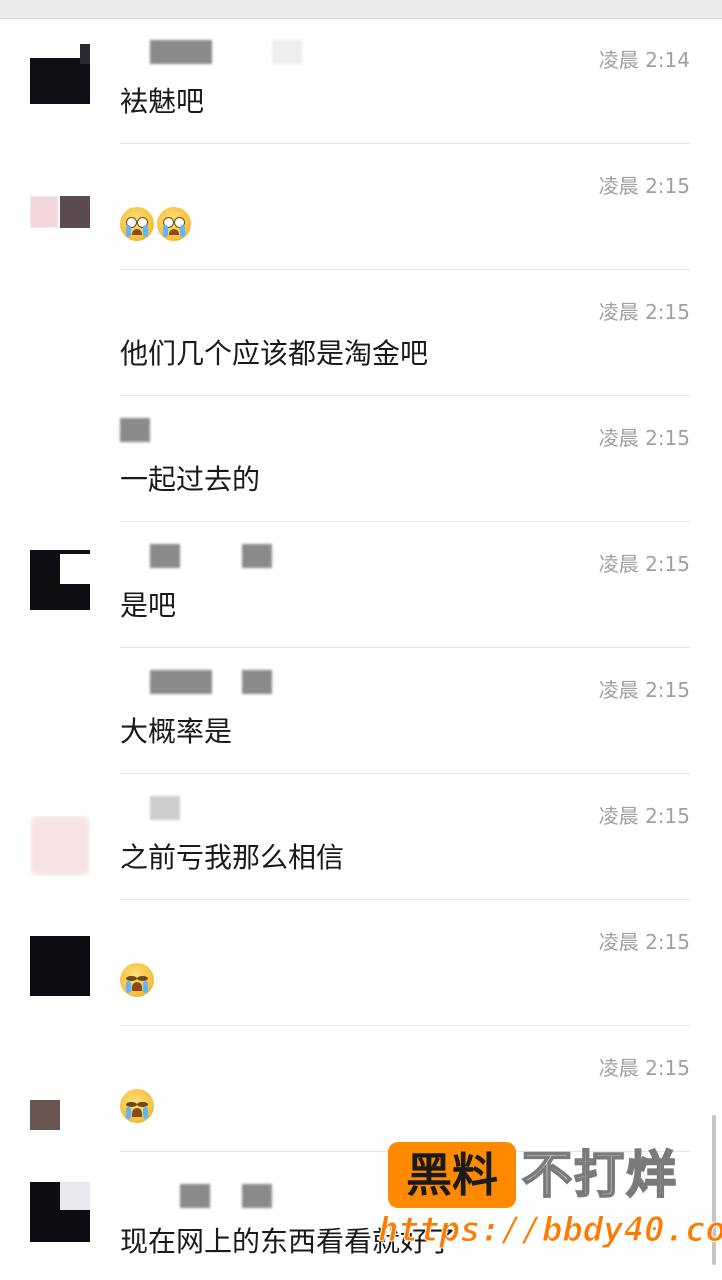  What do you see at coordinates (232, 857) in the screenshot?
I see `message-text: 之前亏我那么相信` at bounding box center [232, 857].